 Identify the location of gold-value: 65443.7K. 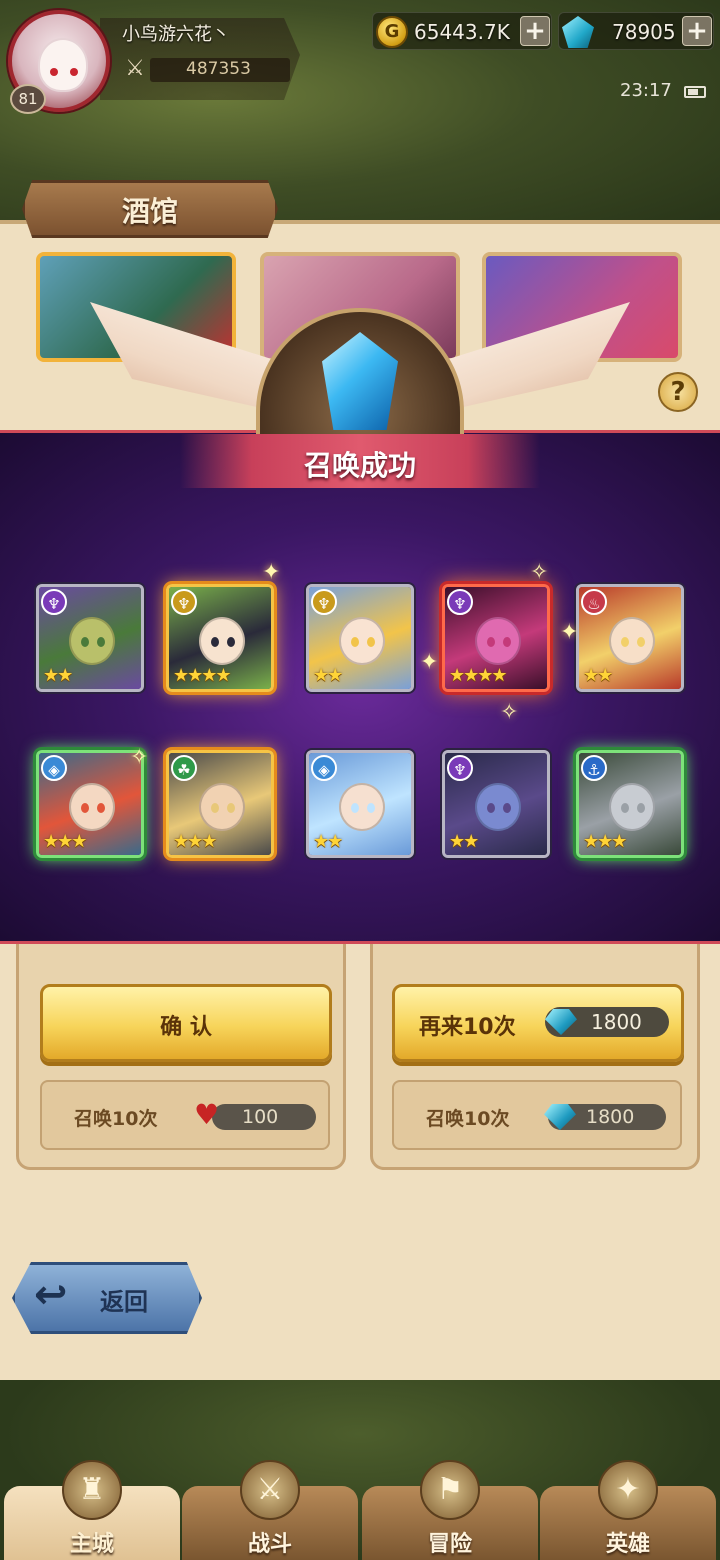
(462, 32).